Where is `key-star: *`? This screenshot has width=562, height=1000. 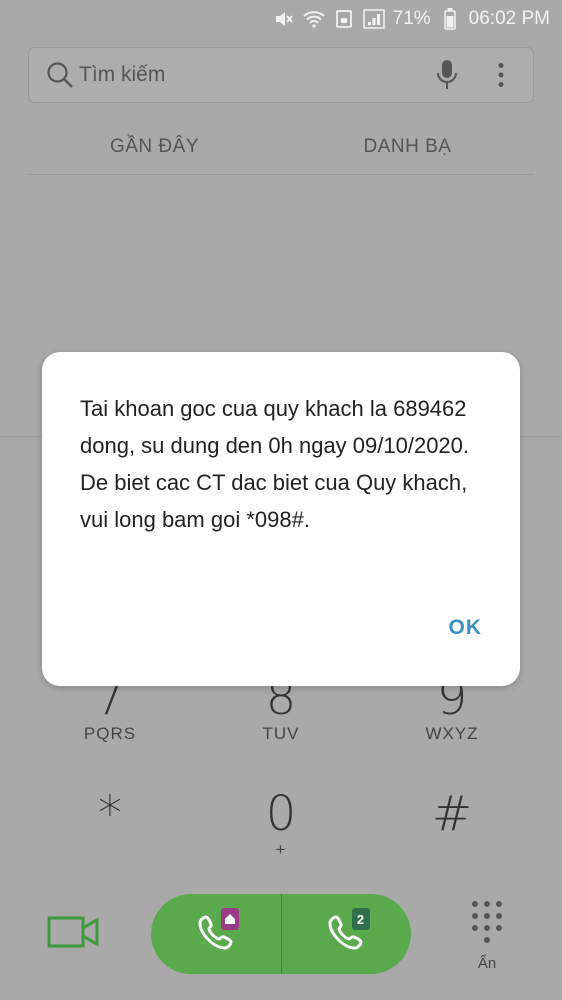 key-star: * is located at coordinates (110, 813).